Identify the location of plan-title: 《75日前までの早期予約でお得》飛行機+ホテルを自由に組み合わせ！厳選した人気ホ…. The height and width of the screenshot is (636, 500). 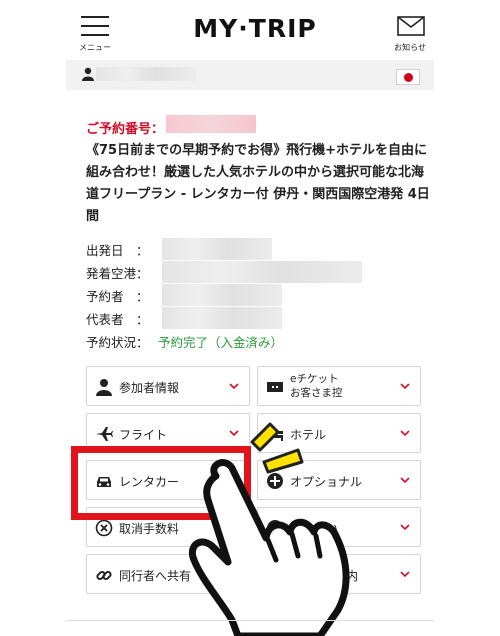
(258, 183).